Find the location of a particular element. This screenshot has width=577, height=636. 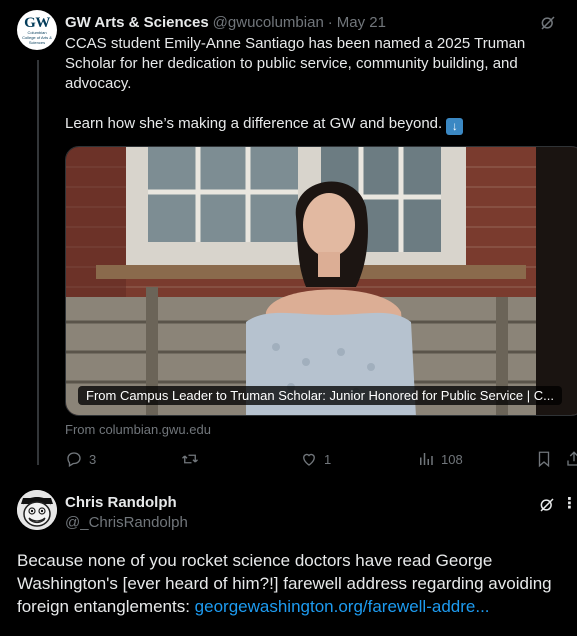

thread-connector-line is located at coordinates (38, 262).